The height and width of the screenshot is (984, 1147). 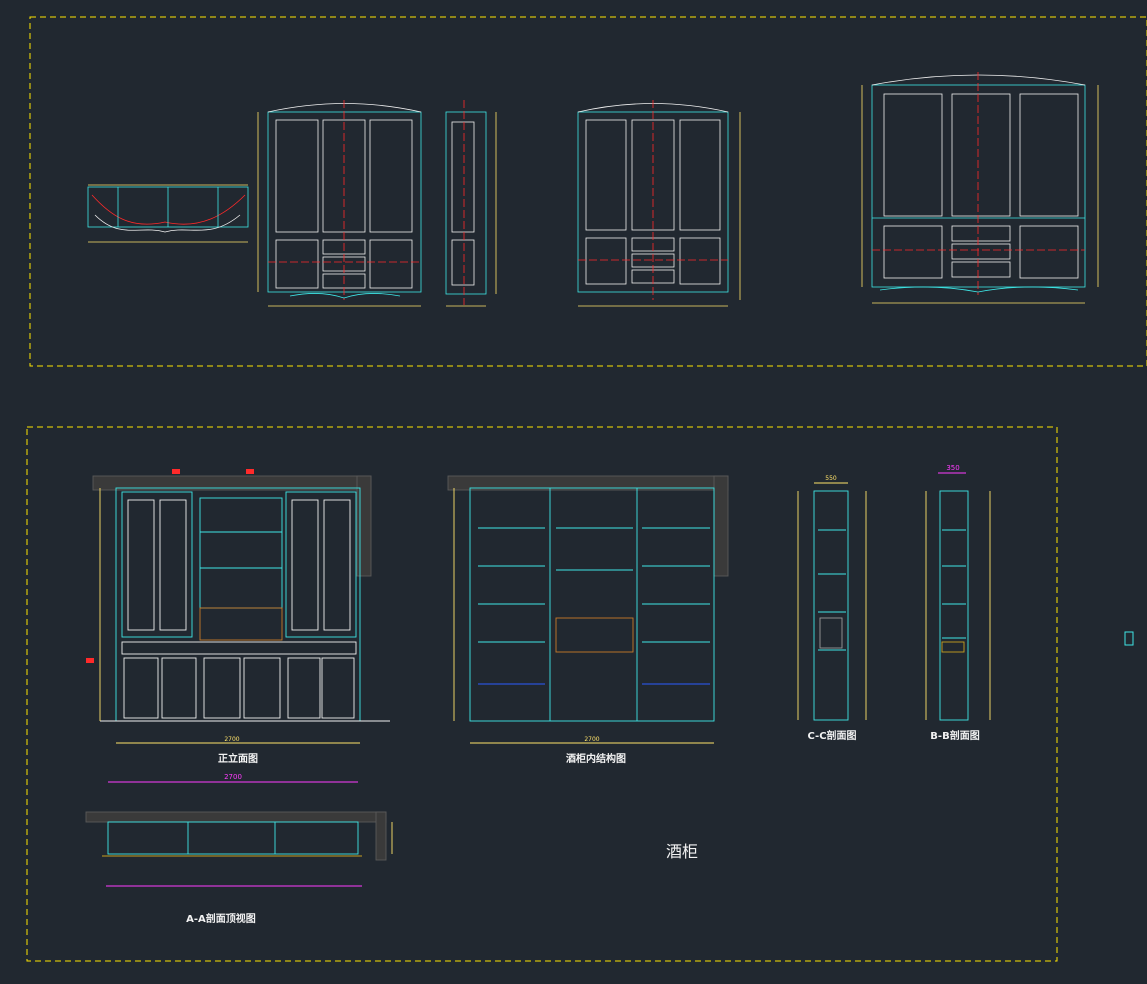 What do you see at coordinates (231, 739) in the screenshot?
I see `front-total-width-dim: 2700` at bounding box center [231, 739].